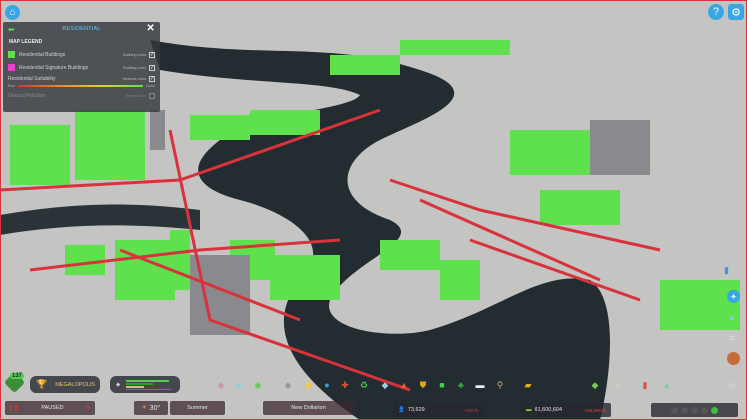  I want to click on info-views-icon: ▲, so click(667, 385).